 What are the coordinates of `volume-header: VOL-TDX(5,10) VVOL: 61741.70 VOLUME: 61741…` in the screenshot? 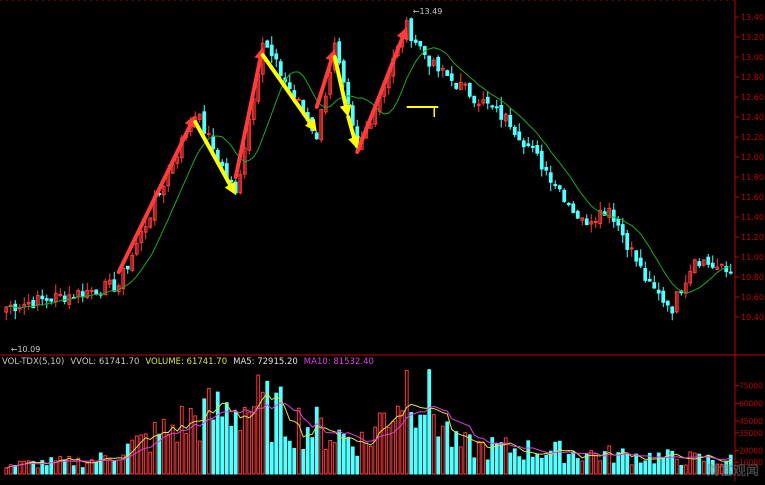 It's located at (191, 362).